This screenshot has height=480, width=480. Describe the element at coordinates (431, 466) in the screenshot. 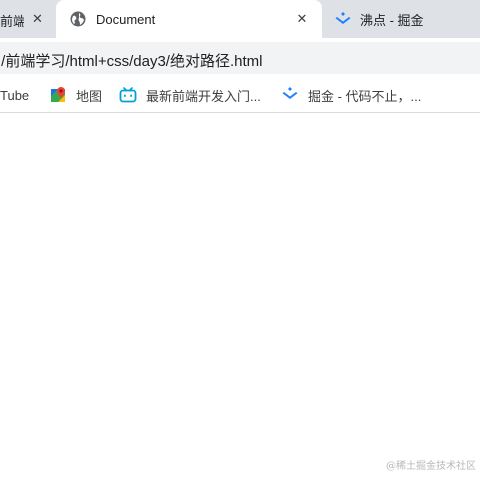

I see `watermark: @稀土掘金技术社区` at that location.